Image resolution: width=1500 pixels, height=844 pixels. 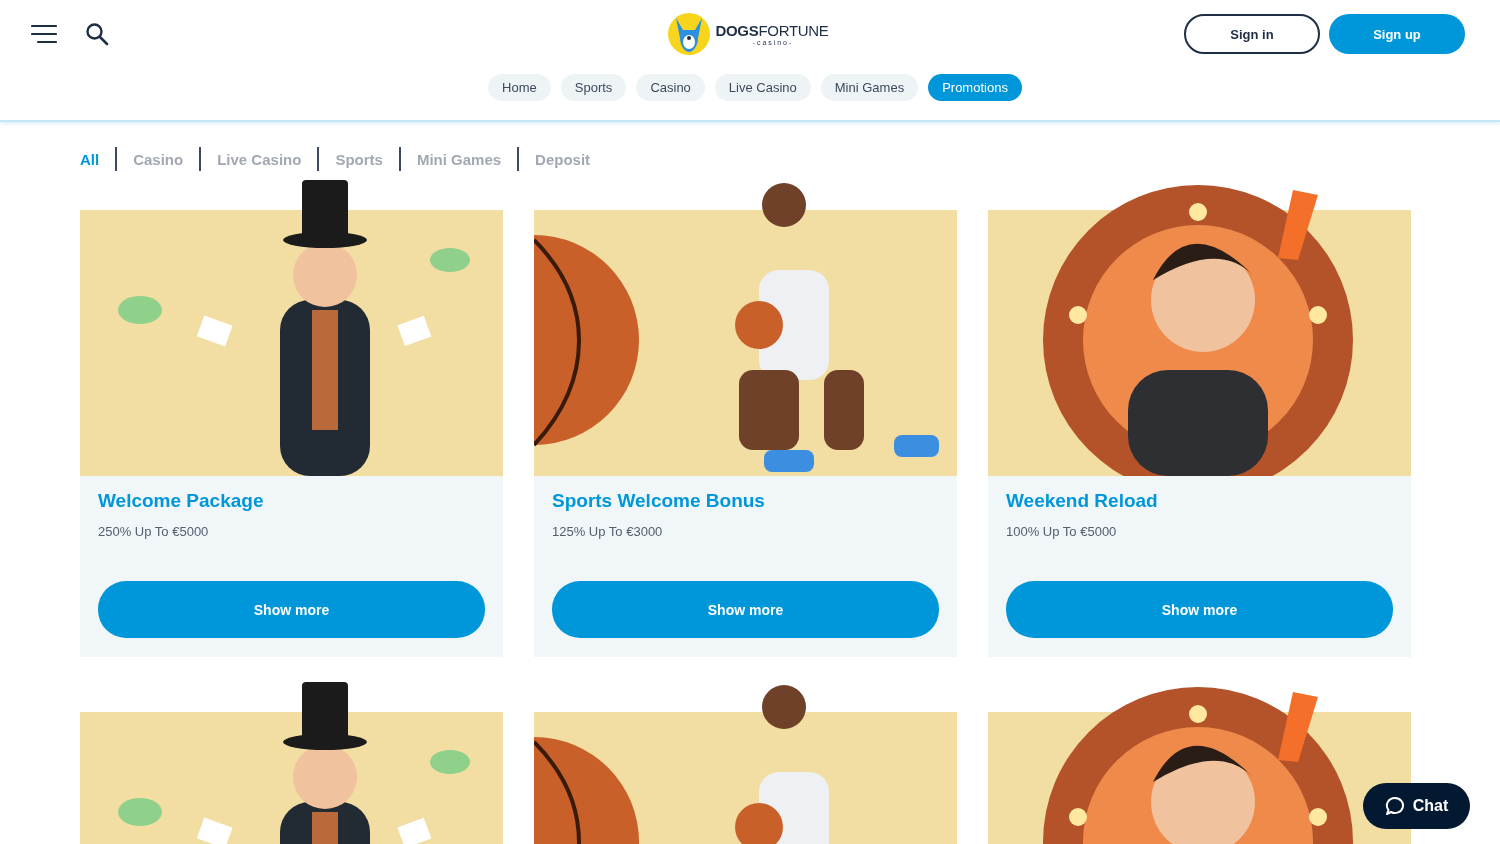 I want to click on sign-in-button: Sign in, so click(x=1252, y=34).